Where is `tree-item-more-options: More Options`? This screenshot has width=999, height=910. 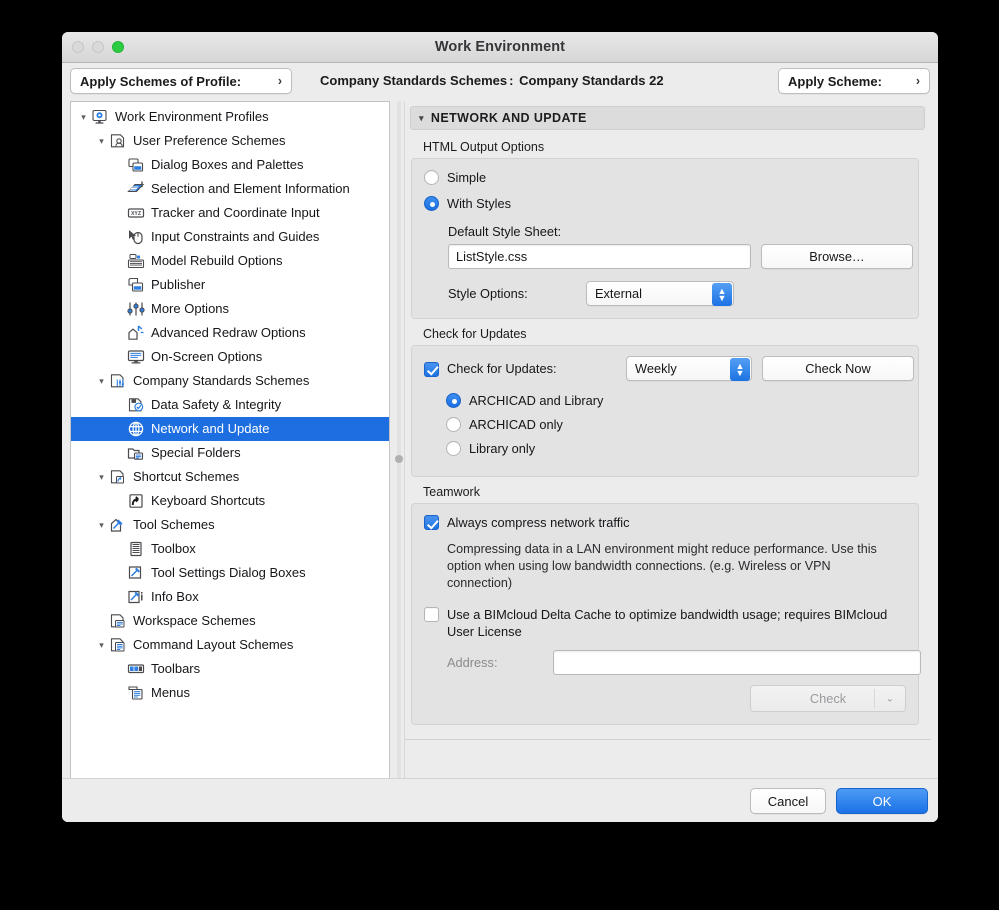
tree-item-more-options: More Options is located at coordinates (230, 309).